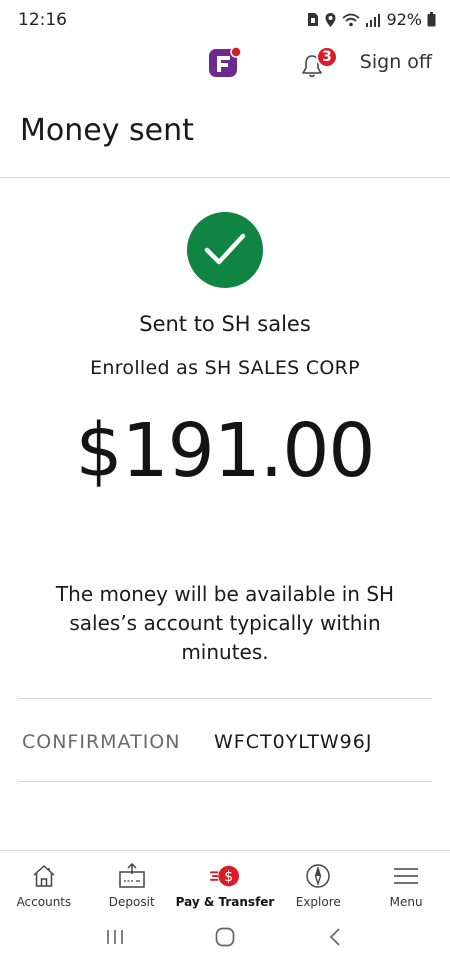  I want to click on tab-menu: Menu, so click(406, 881).